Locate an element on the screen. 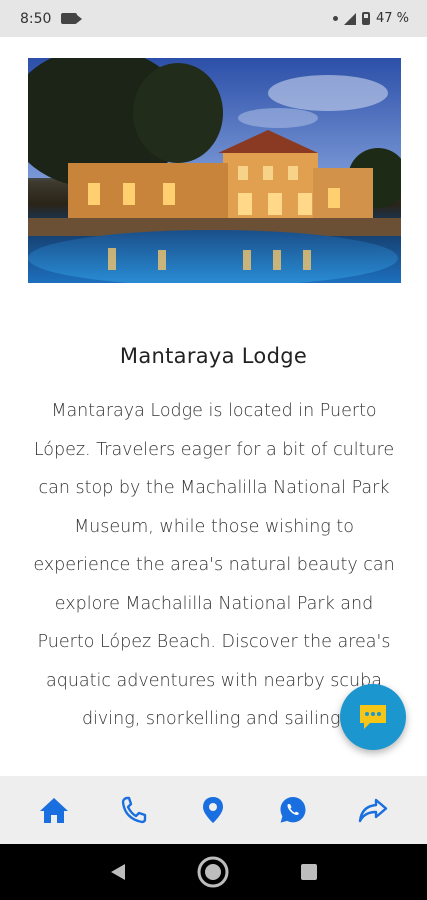 The image size is (427, 900). location-pin-icon is located at coordinates (213, 810).